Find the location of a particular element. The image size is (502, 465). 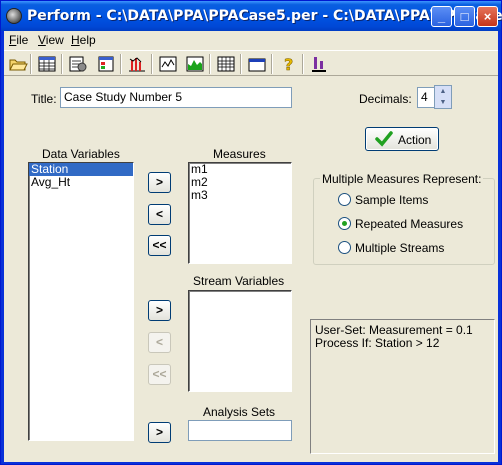

list-item: Avg_Ht is located at coordinates (81, 182).